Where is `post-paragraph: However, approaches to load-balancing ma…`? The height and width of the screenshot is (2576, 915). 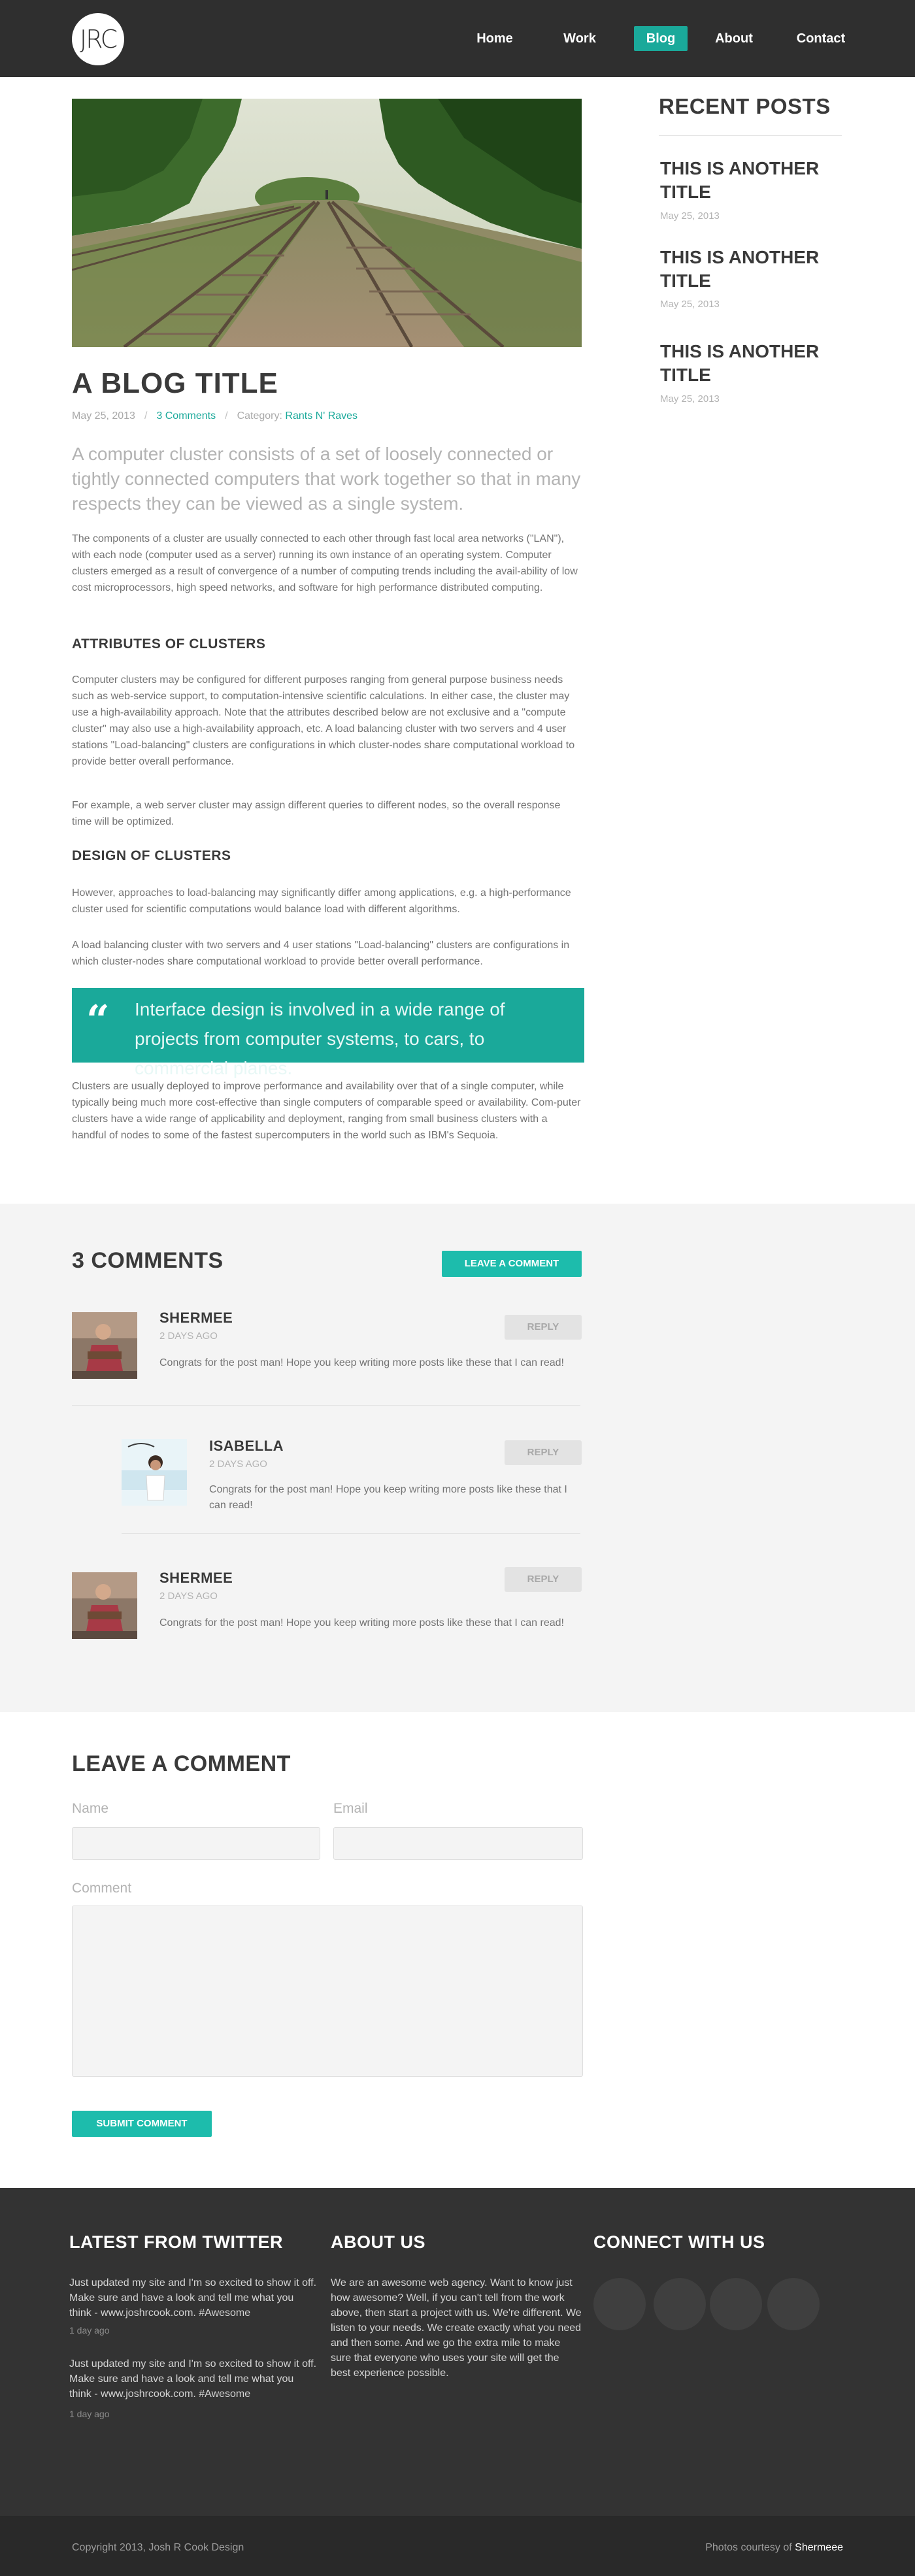 post-paragraph: However, approaches to load-balancing ma… is located at coordinates (321, 901).